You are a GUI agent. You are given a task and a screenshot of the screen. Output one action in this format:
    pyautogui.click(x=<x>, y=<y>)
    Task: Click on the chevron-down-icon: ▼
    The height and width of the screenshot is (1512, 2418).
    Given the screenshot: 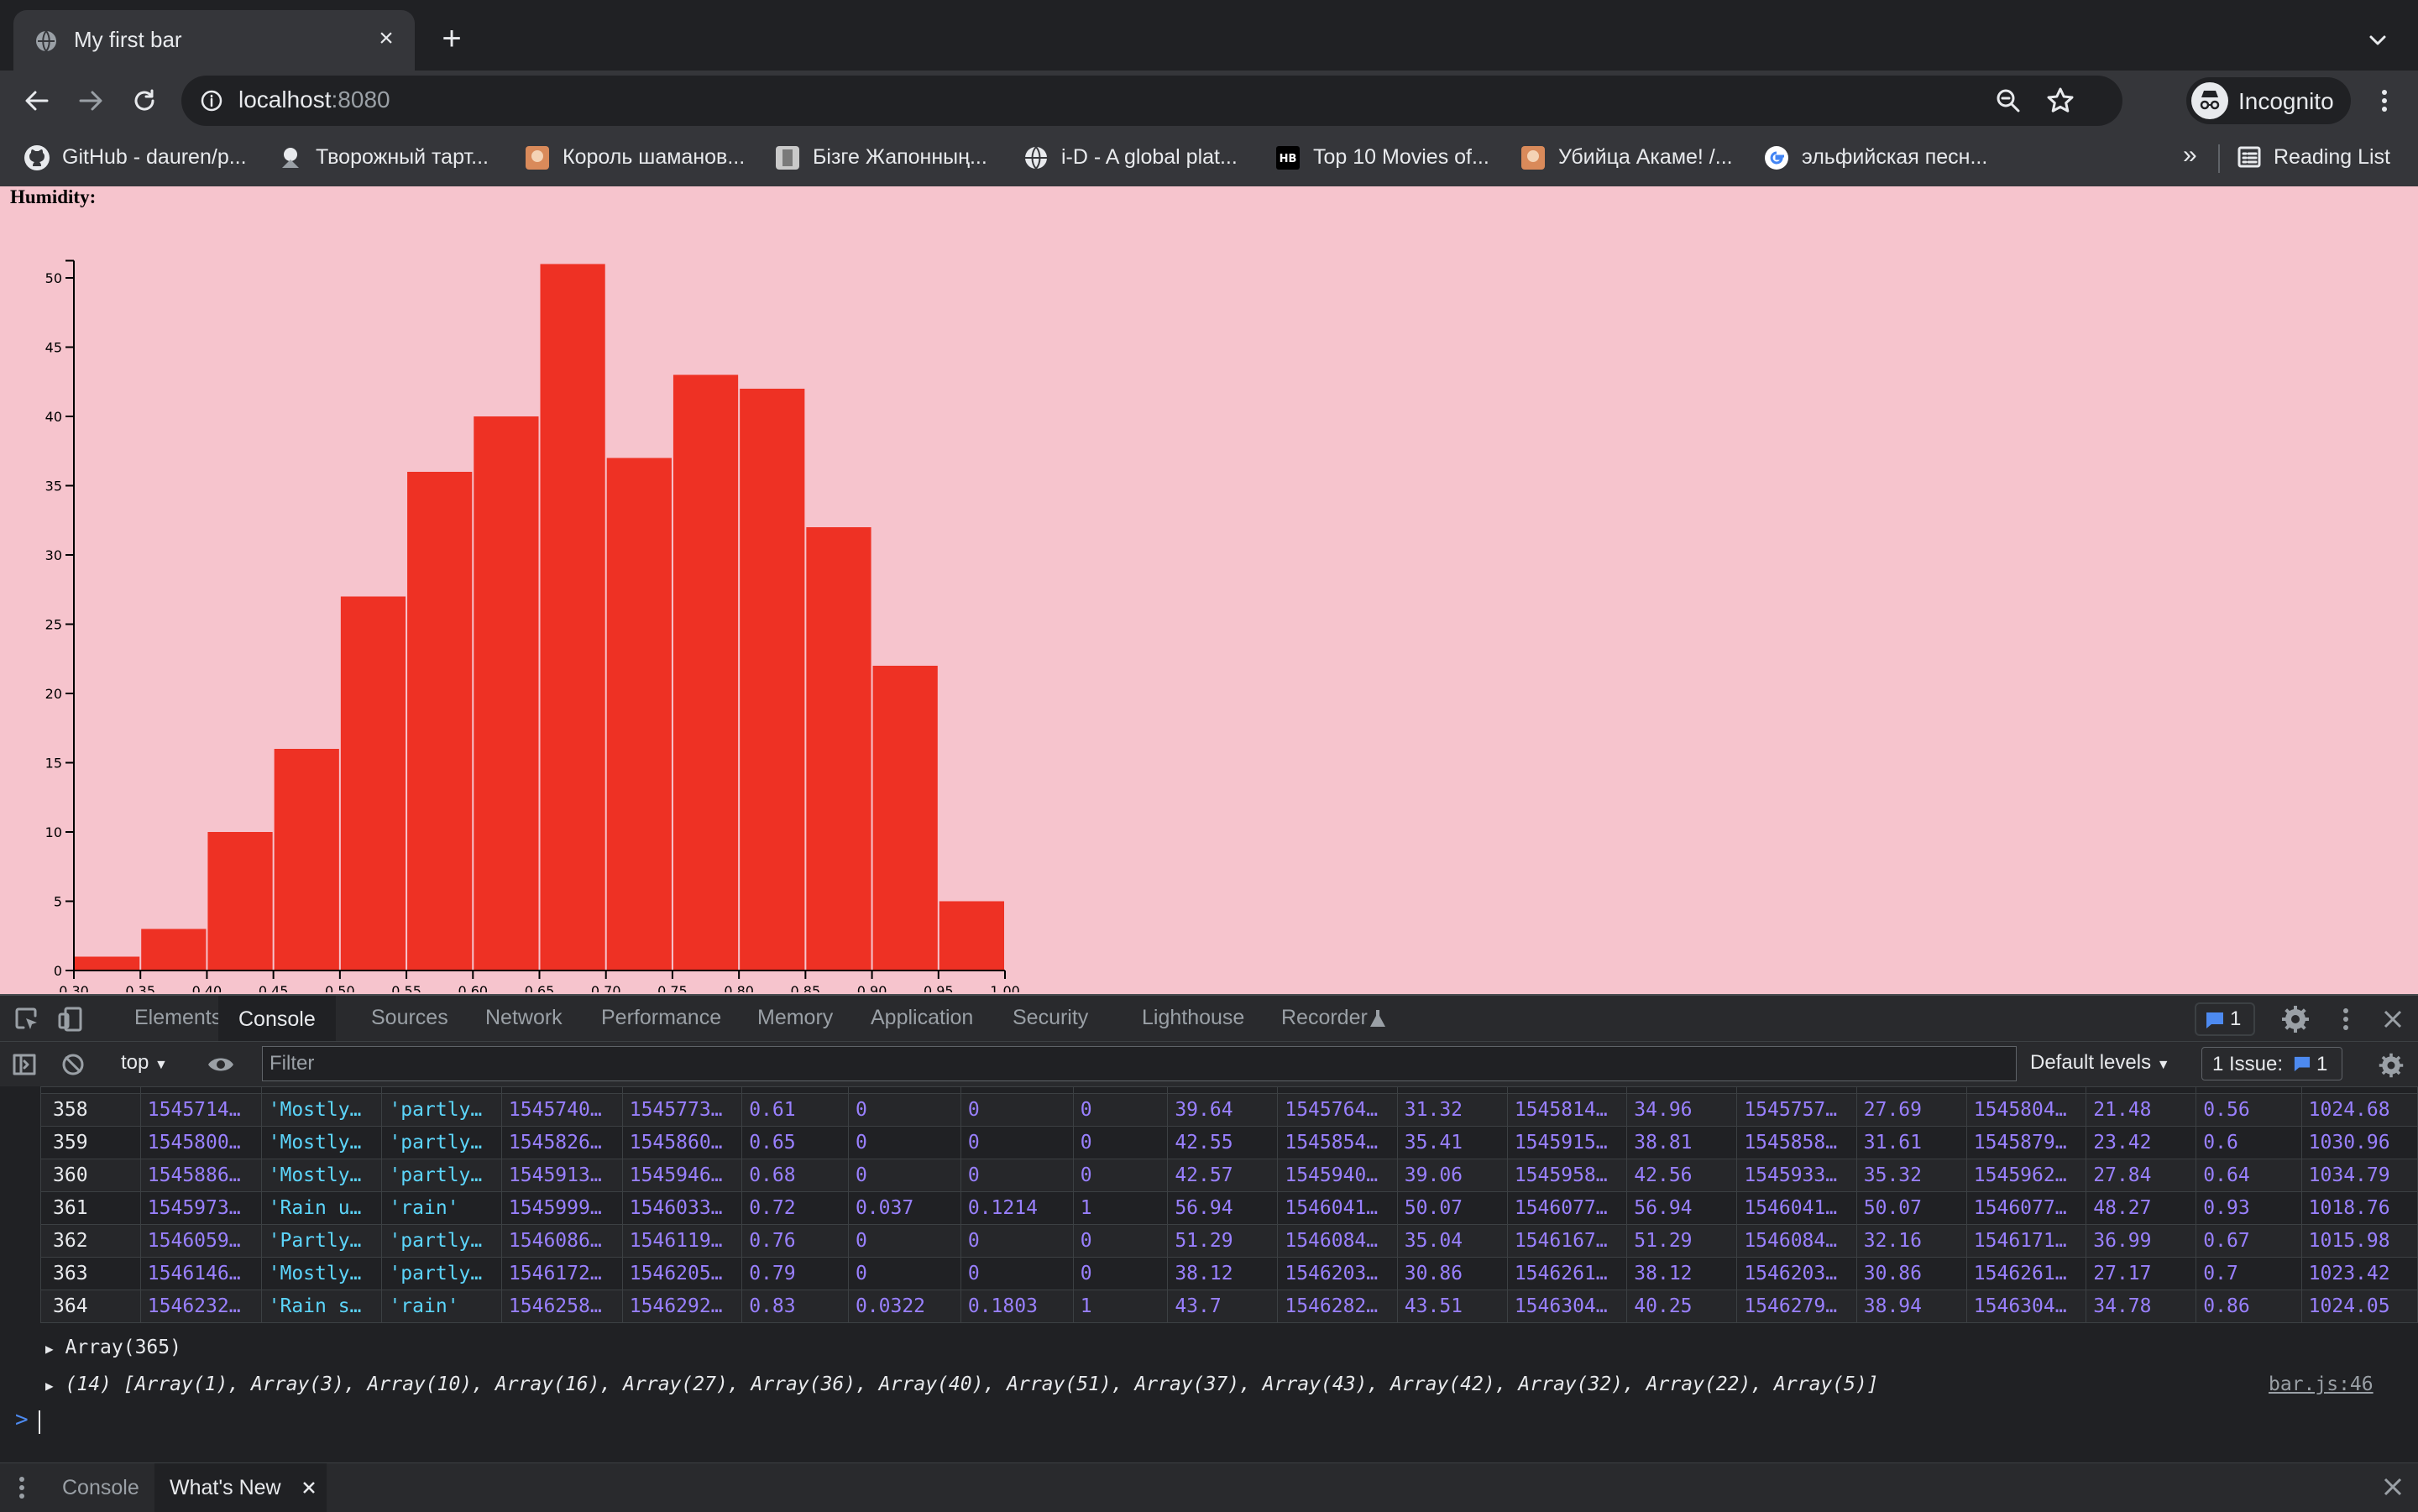 What is the action you would take?
    pyautogui.click(x=2163, y=1065)
    